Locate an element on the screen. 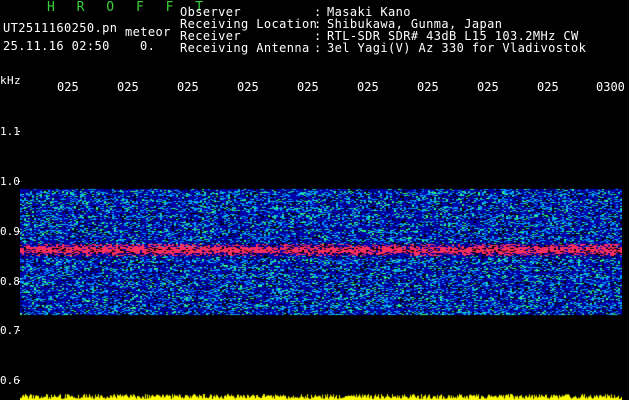  y-tick-label: 0.7 is located at coordinates (10, 330).